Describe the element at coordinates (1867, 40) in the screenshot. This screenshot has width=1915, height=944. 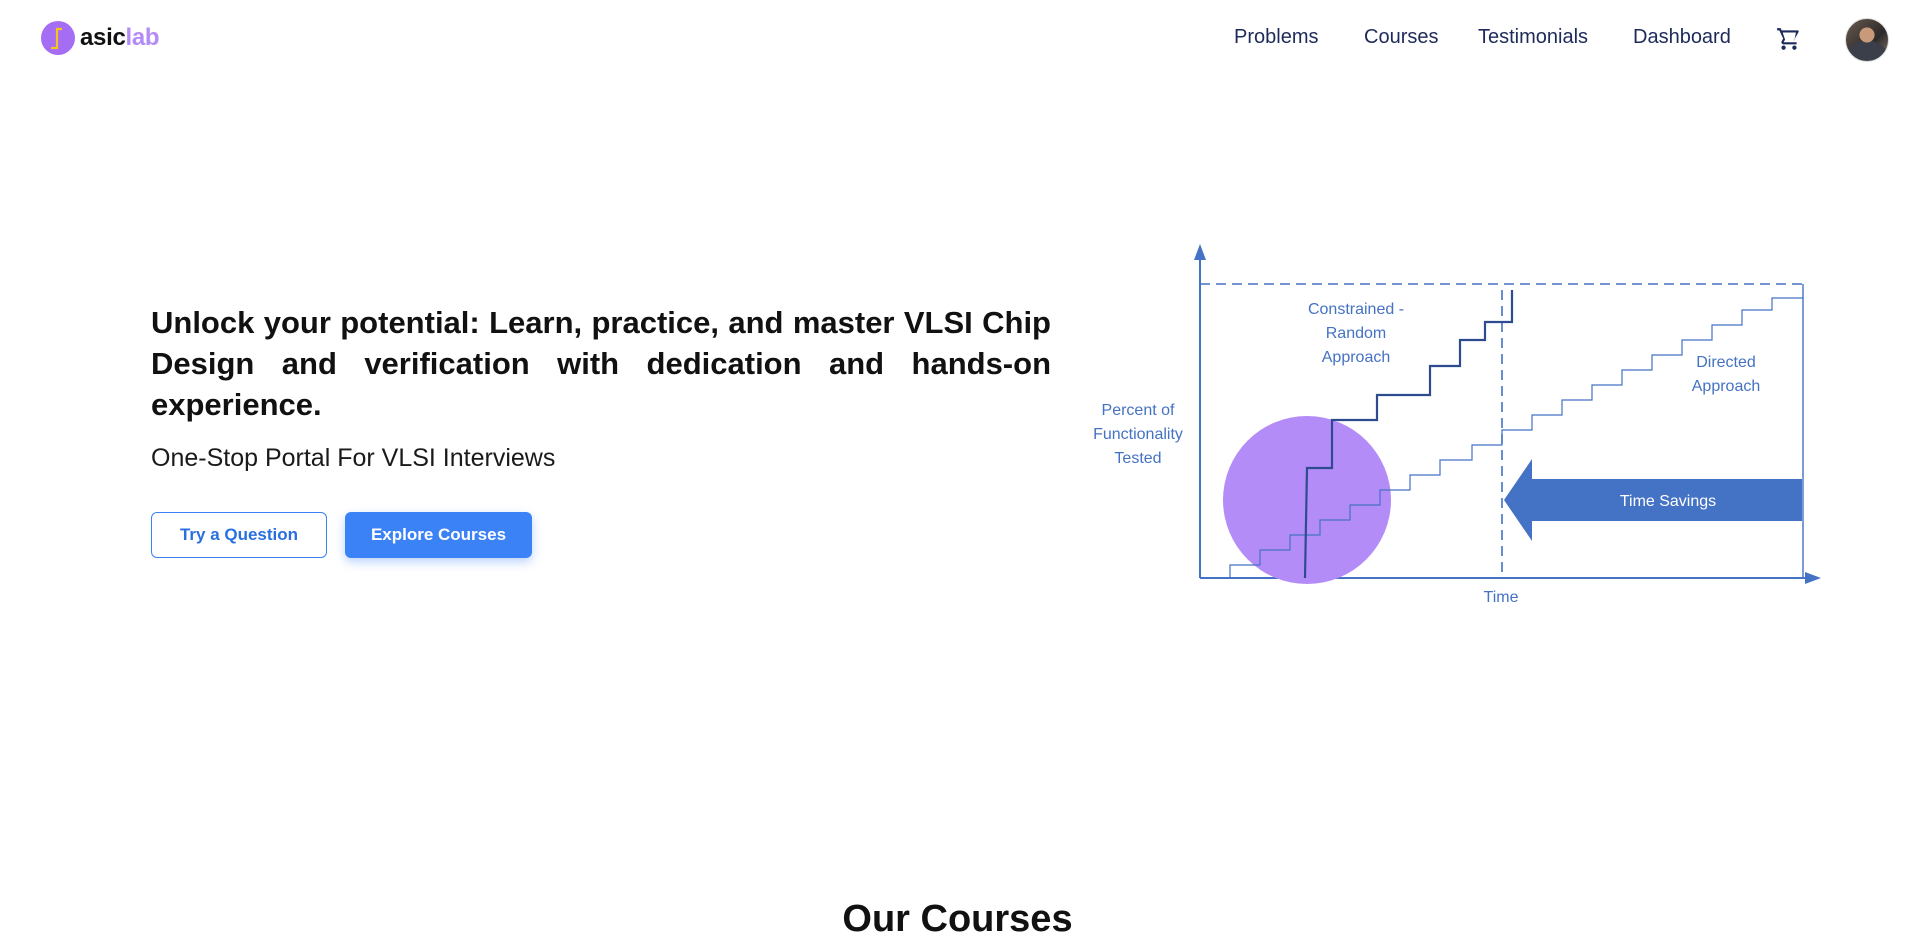
I see `user-avatar` at that location.